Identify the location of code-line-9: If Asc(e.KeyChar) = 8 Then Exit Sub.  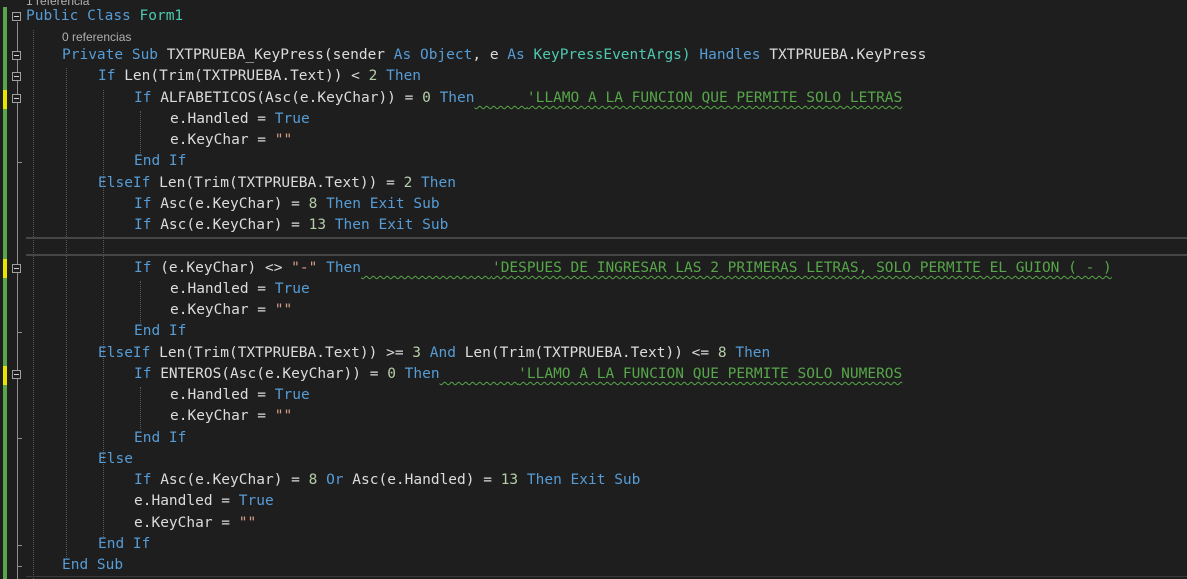
(287, 204).